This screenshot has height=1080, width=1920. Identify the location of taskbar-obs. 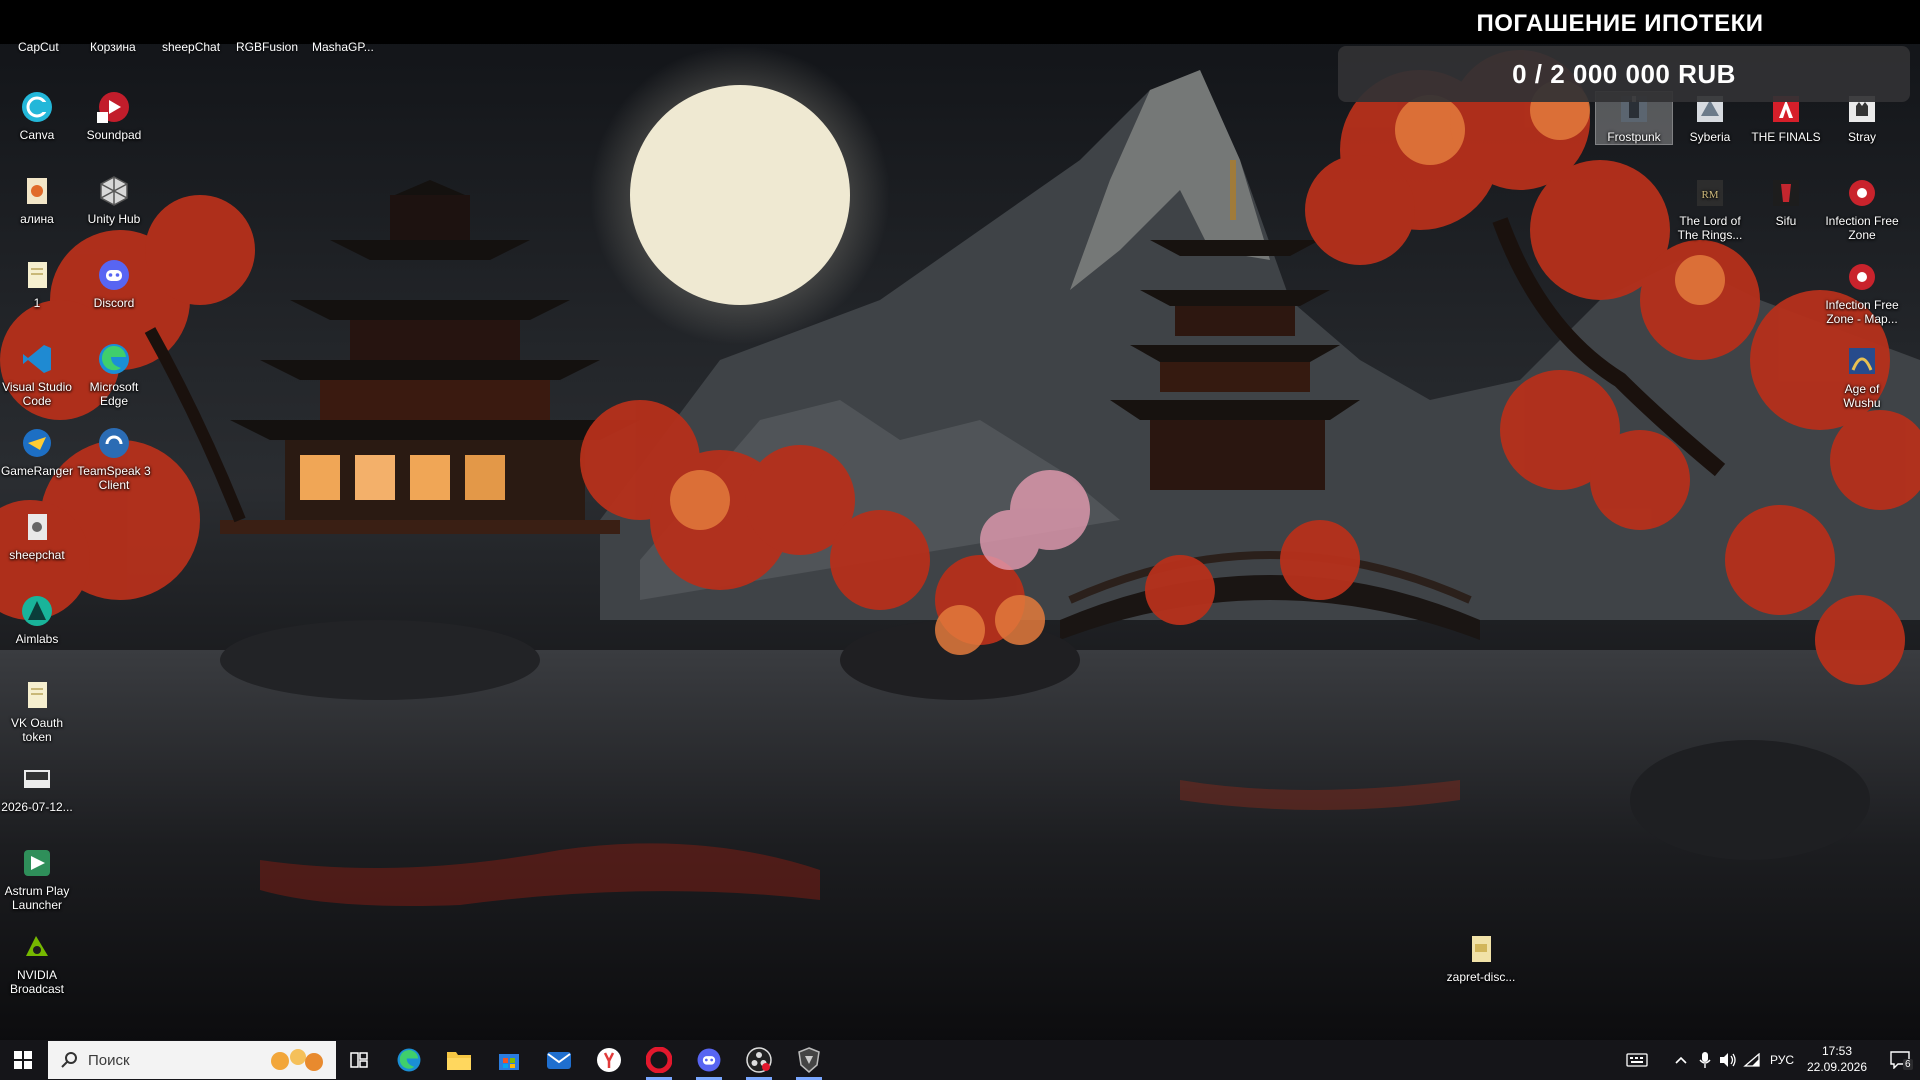
(759, 1060).